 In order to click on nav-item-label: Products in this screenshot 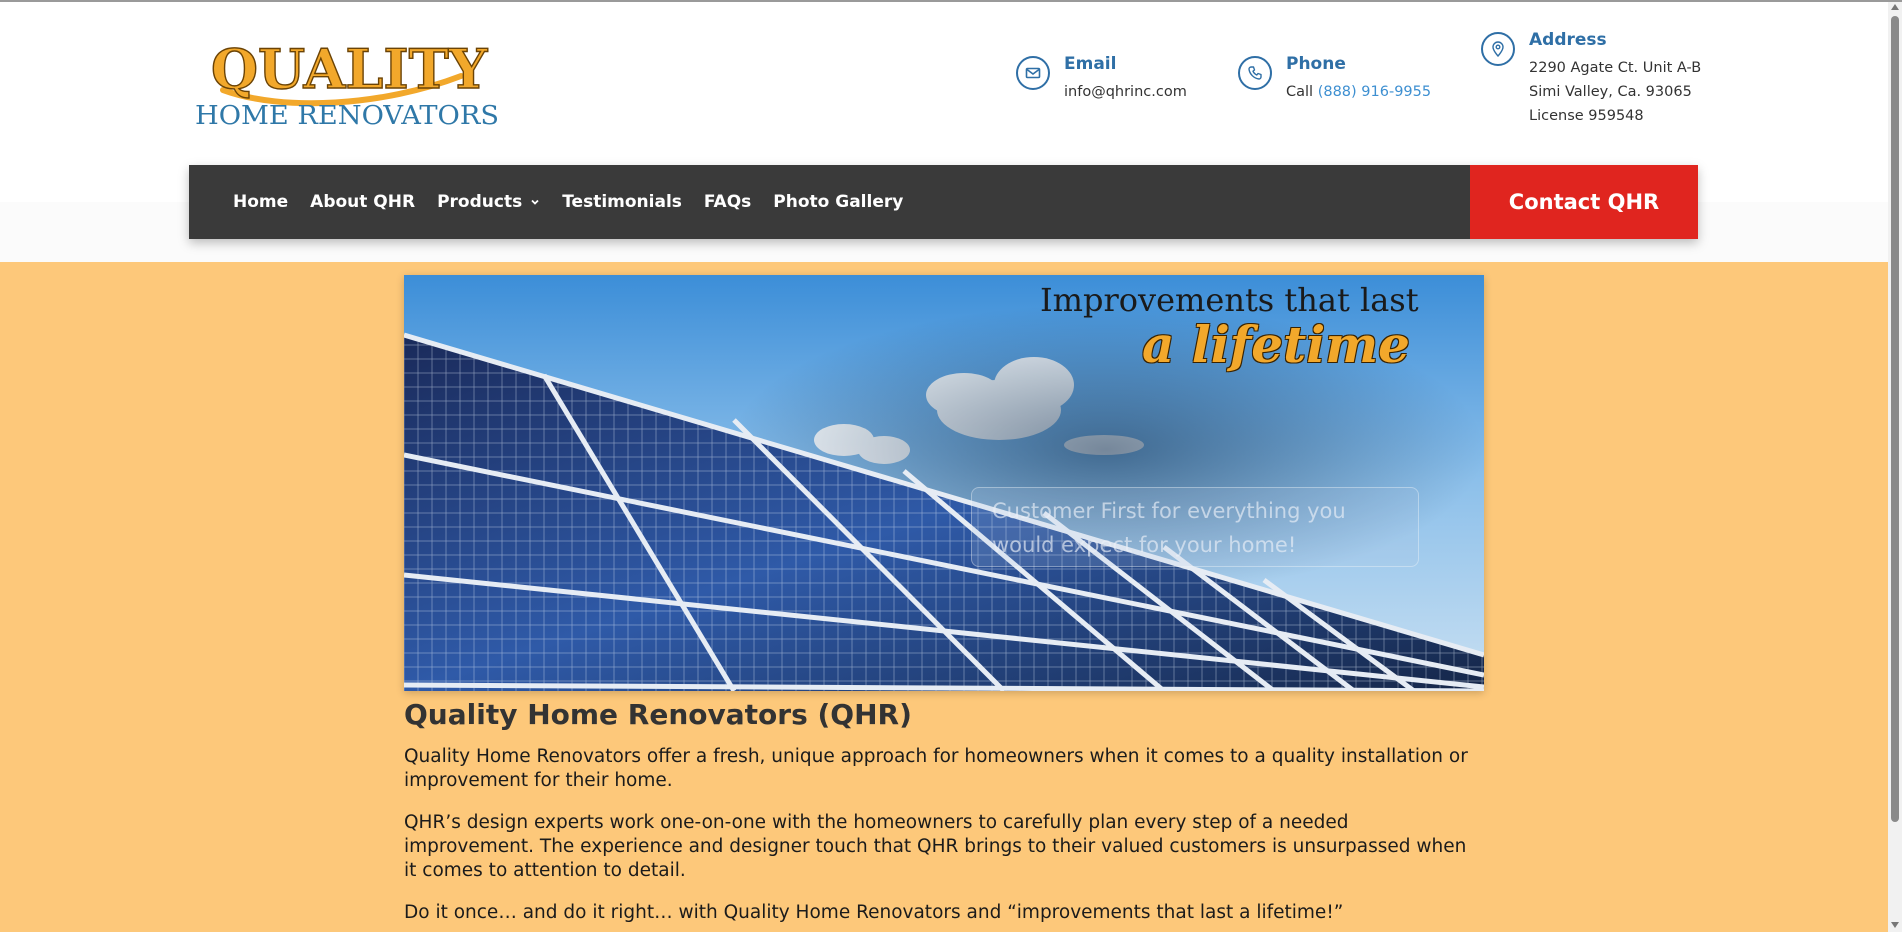, I will do `click(480, 202)`.